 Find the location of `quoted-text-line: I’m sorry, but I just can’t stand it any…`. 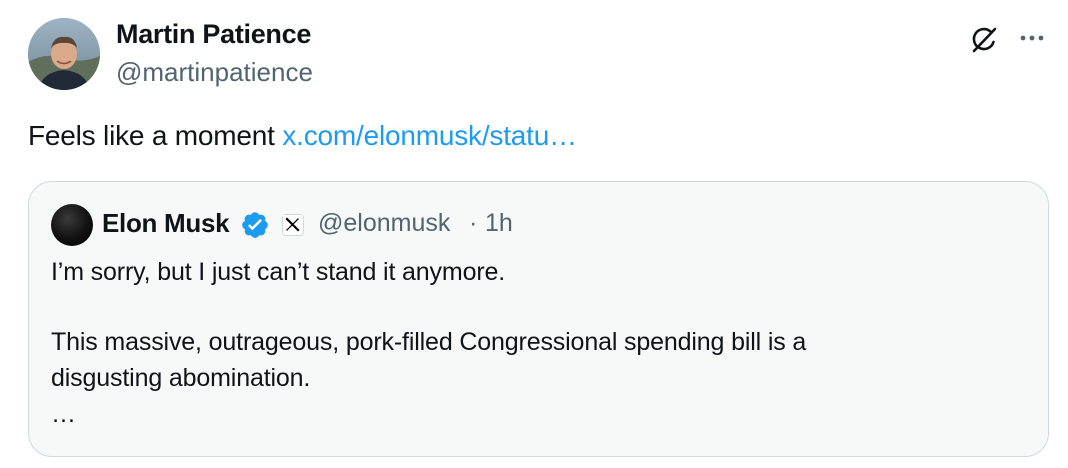

quoted-text-line: I’m sorry, but I just can’t stand it any… is located at coordinates (278, 272).